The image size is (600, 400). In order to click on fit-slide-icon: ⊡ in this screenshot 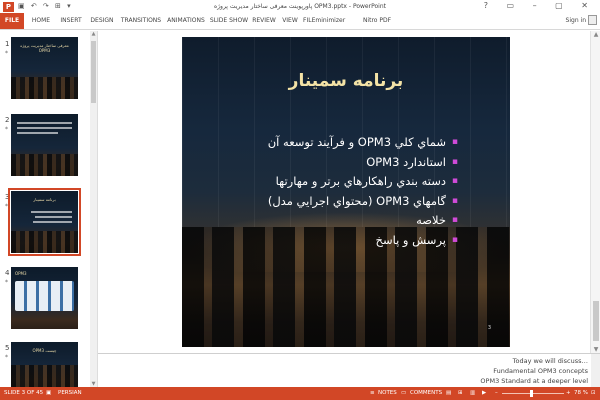, I will do `click(593, 393)`.